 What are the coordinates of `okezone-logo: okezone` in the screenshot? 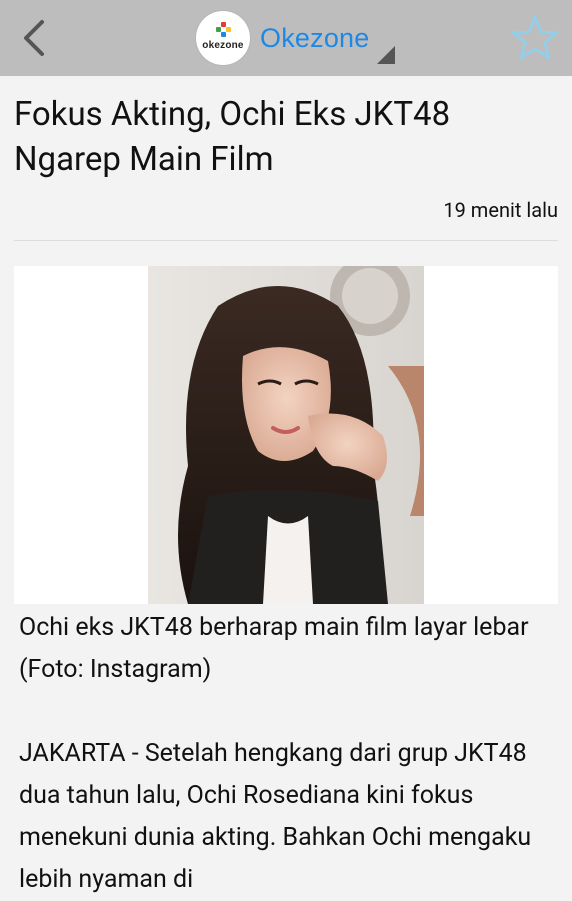 It's located at (223, 38).